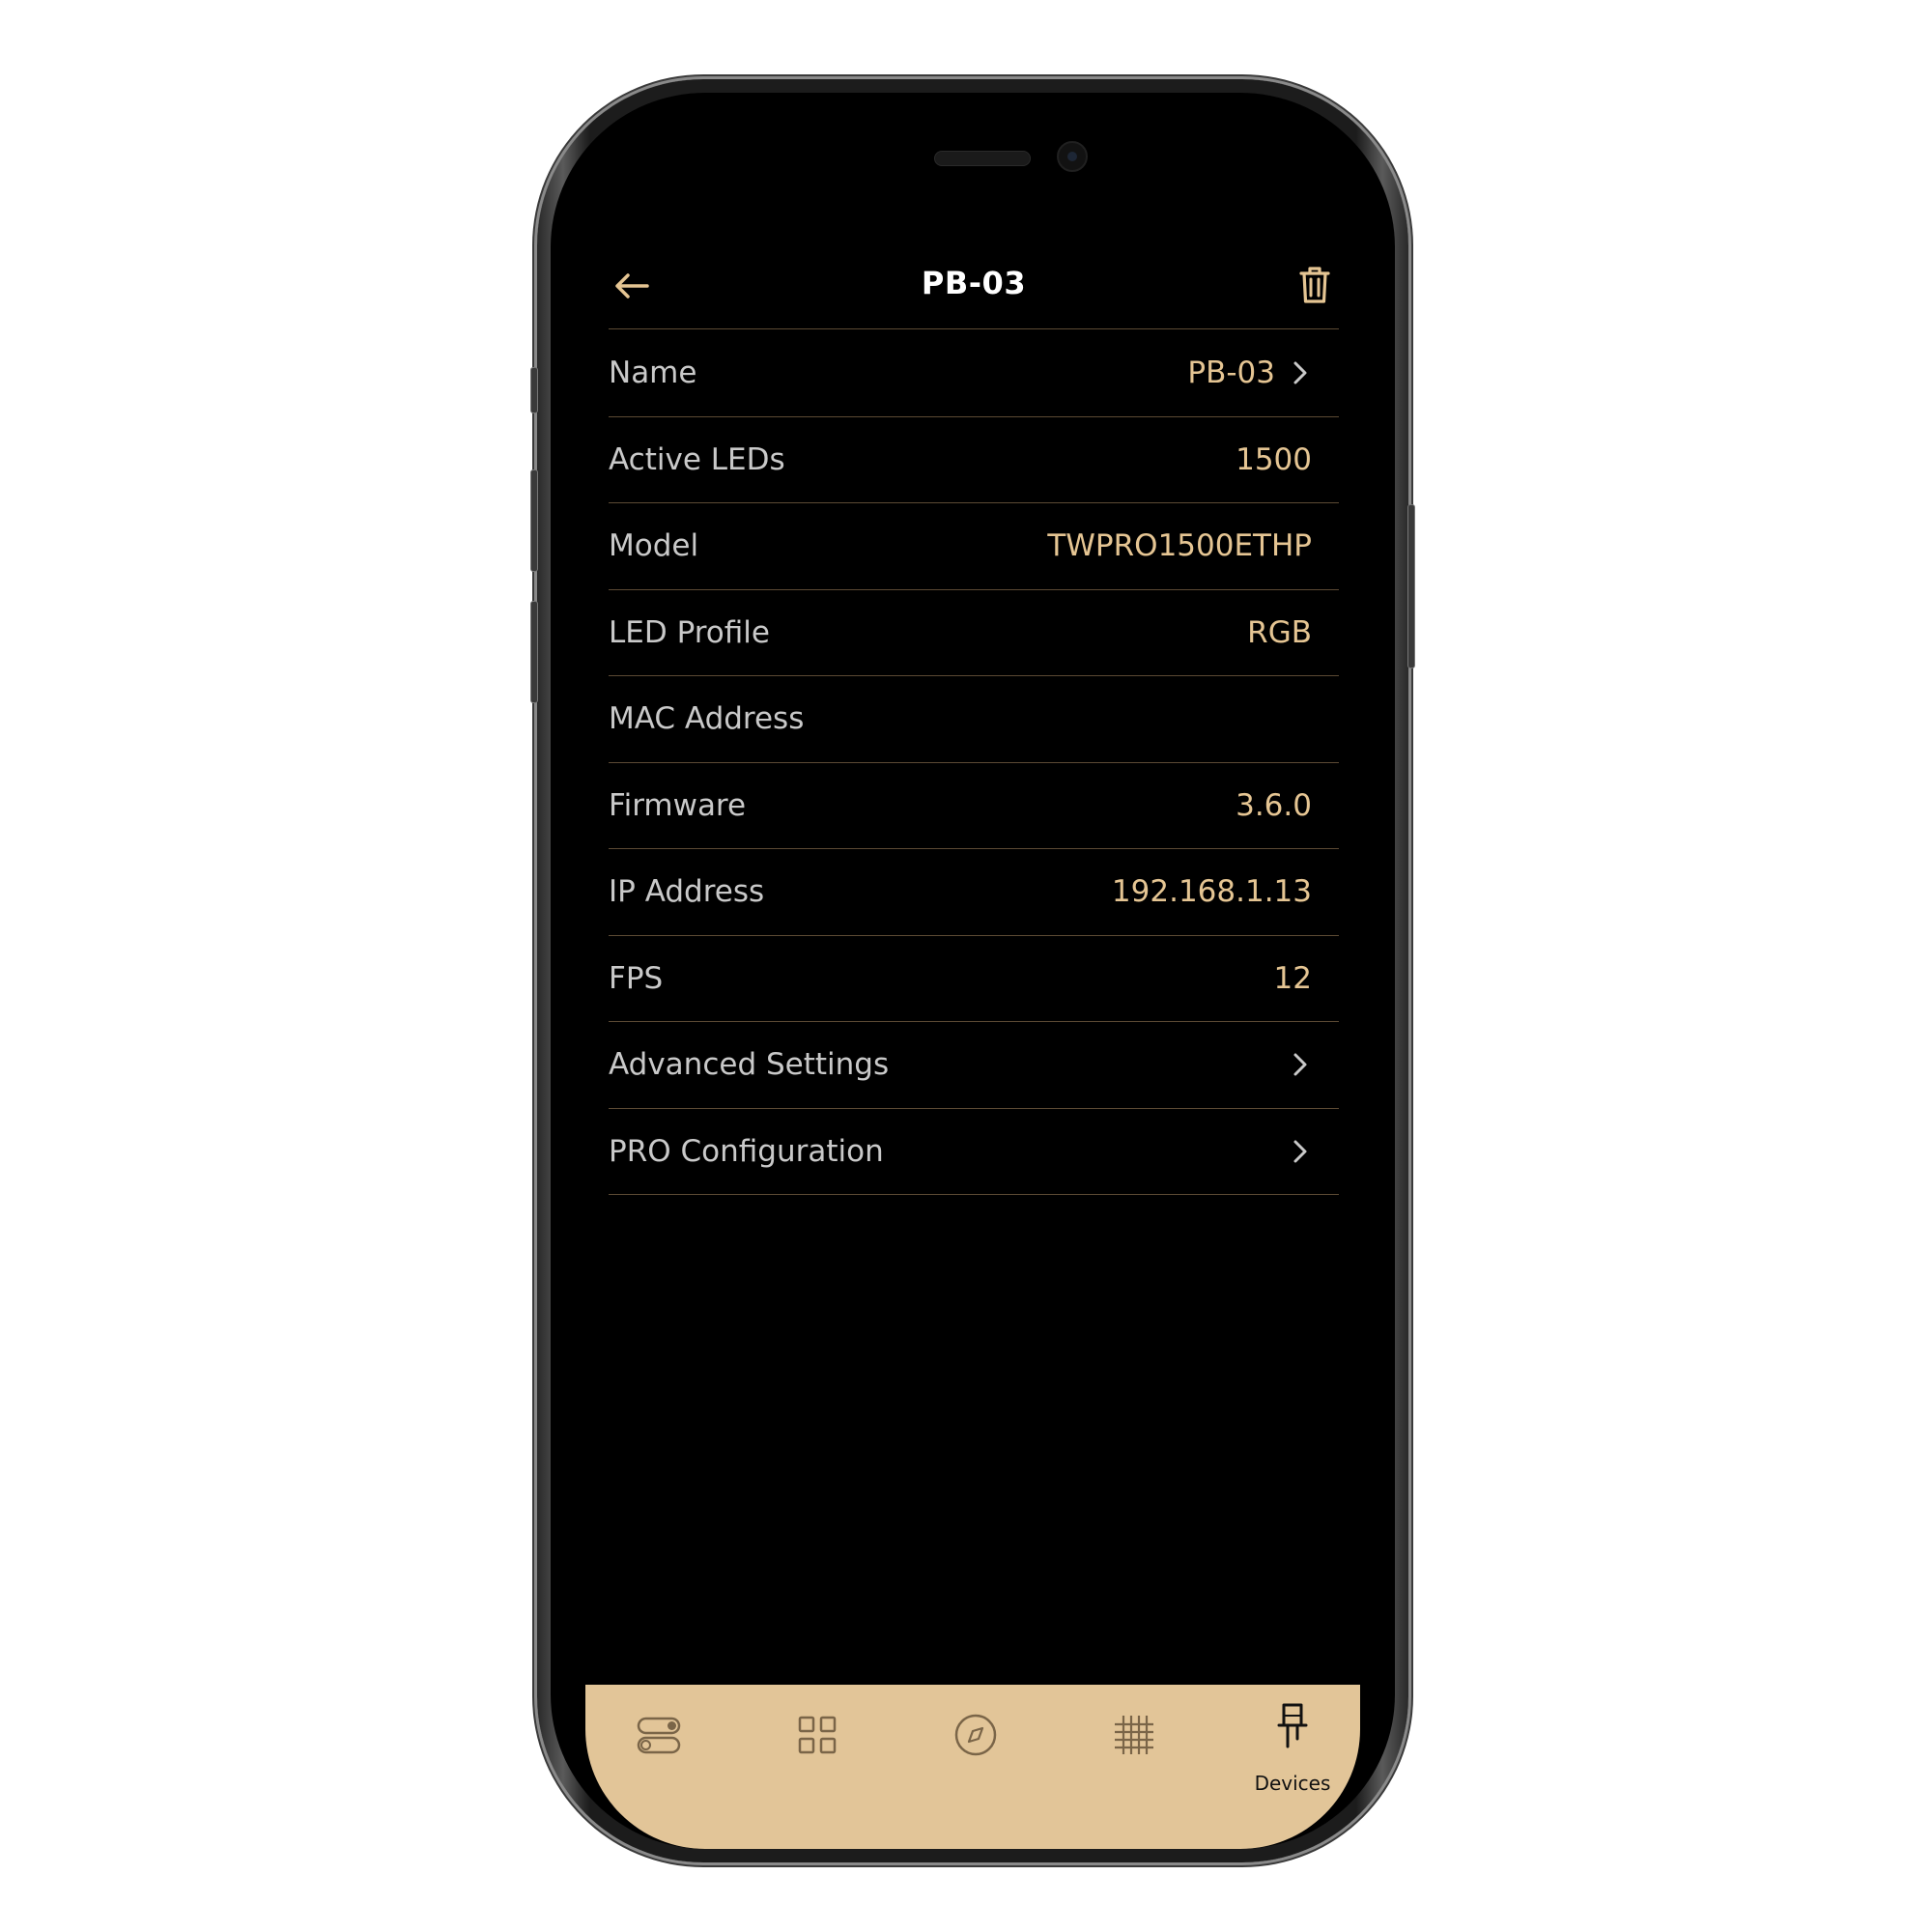 This screenshot has width=1932, height=1932. I want to click on row-label: PRO Configuration, so click(746, 1151).